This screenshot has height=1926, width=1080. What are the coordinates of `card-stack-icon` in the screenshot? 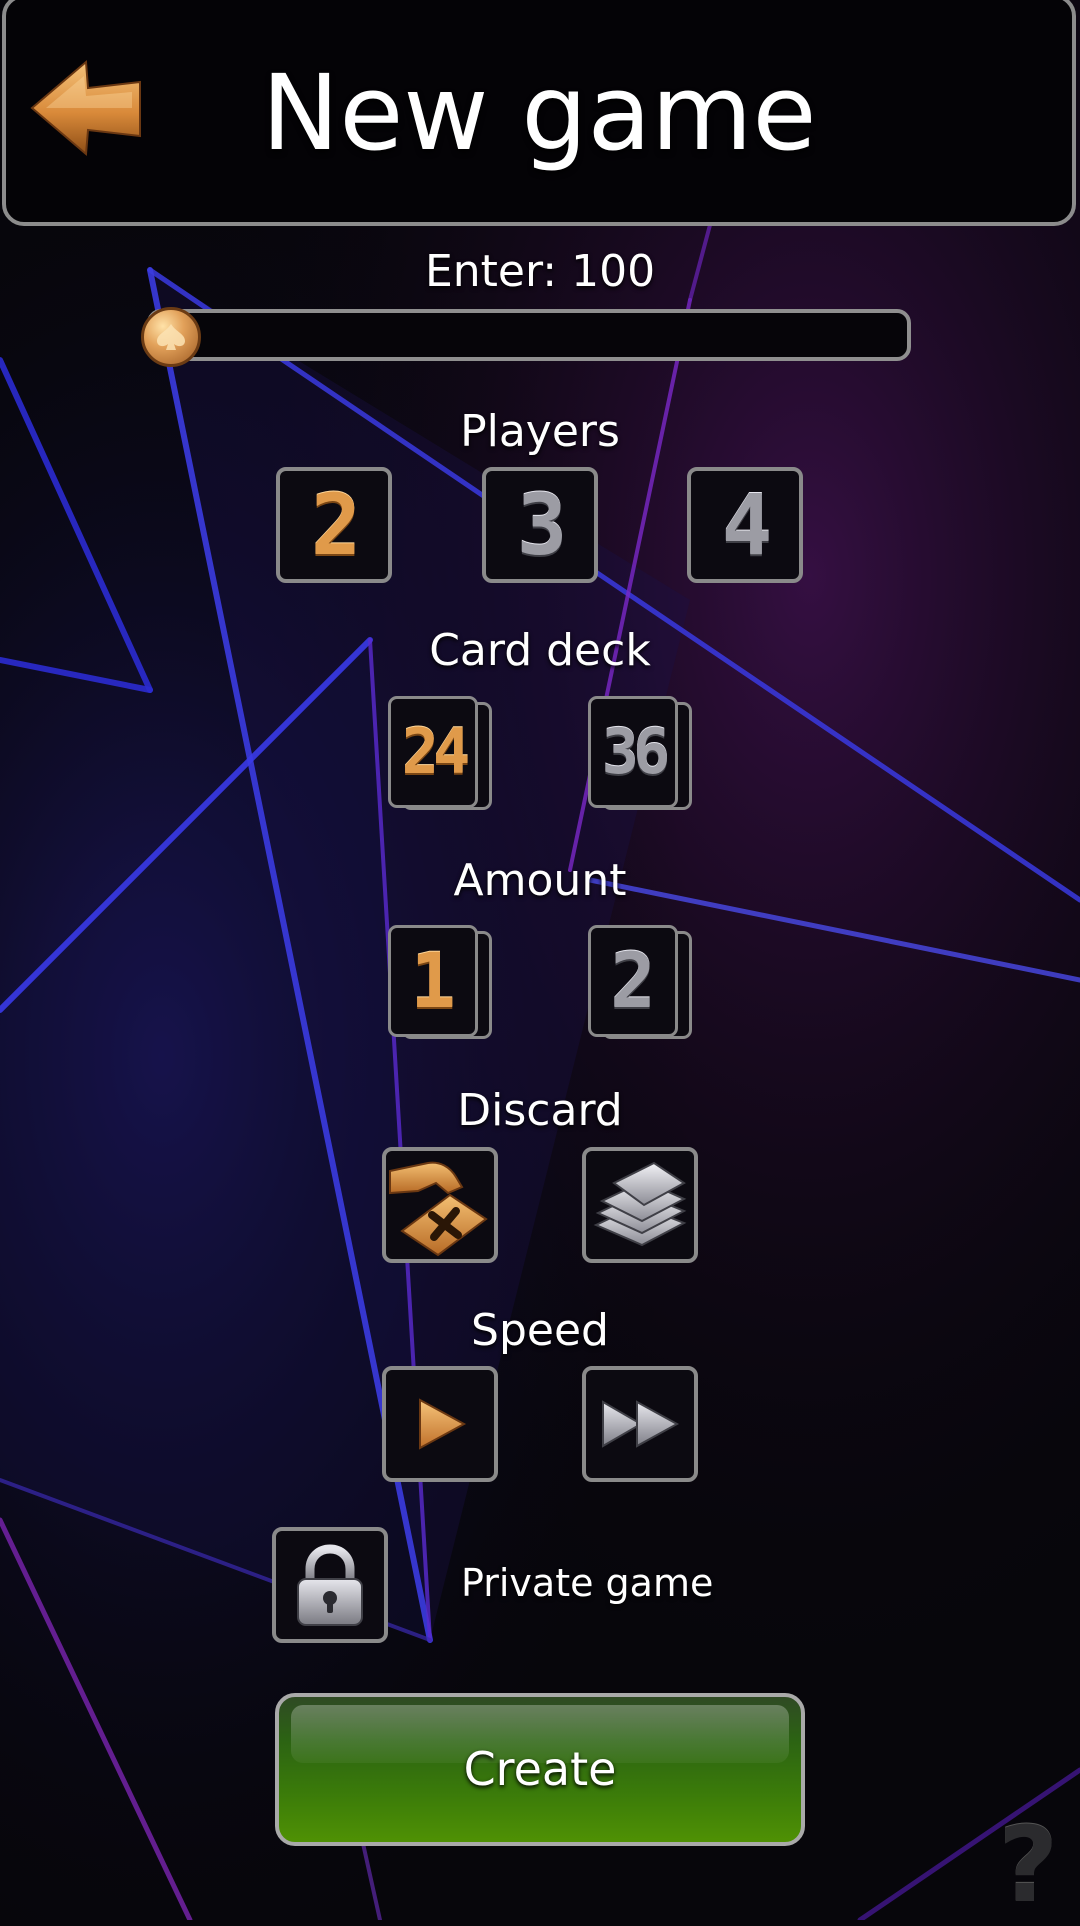 It's located at (640, 1204).